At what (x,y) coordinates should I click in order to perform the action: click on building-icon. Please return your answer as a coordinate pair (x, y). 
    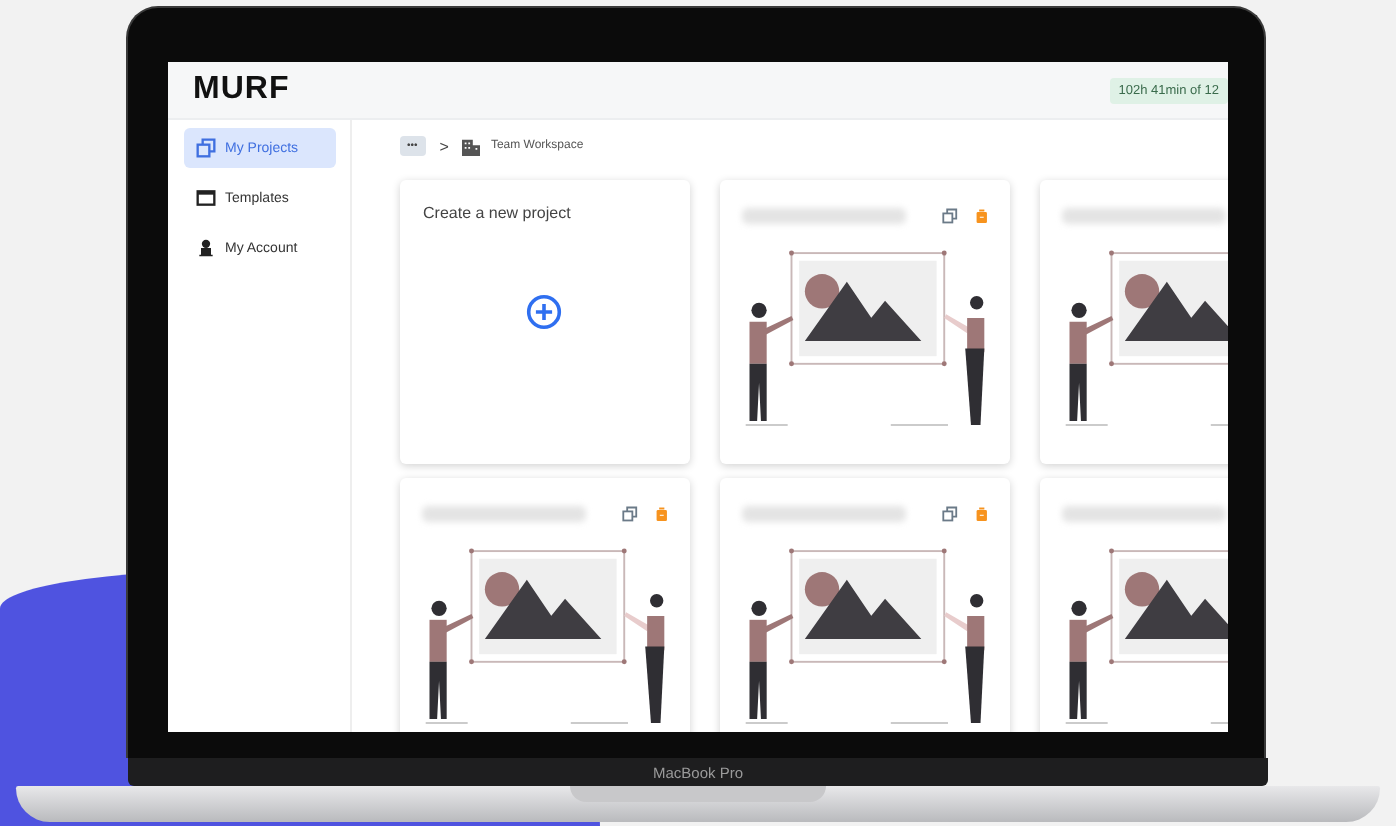
    Looking at the image, I should click on (471, 146).